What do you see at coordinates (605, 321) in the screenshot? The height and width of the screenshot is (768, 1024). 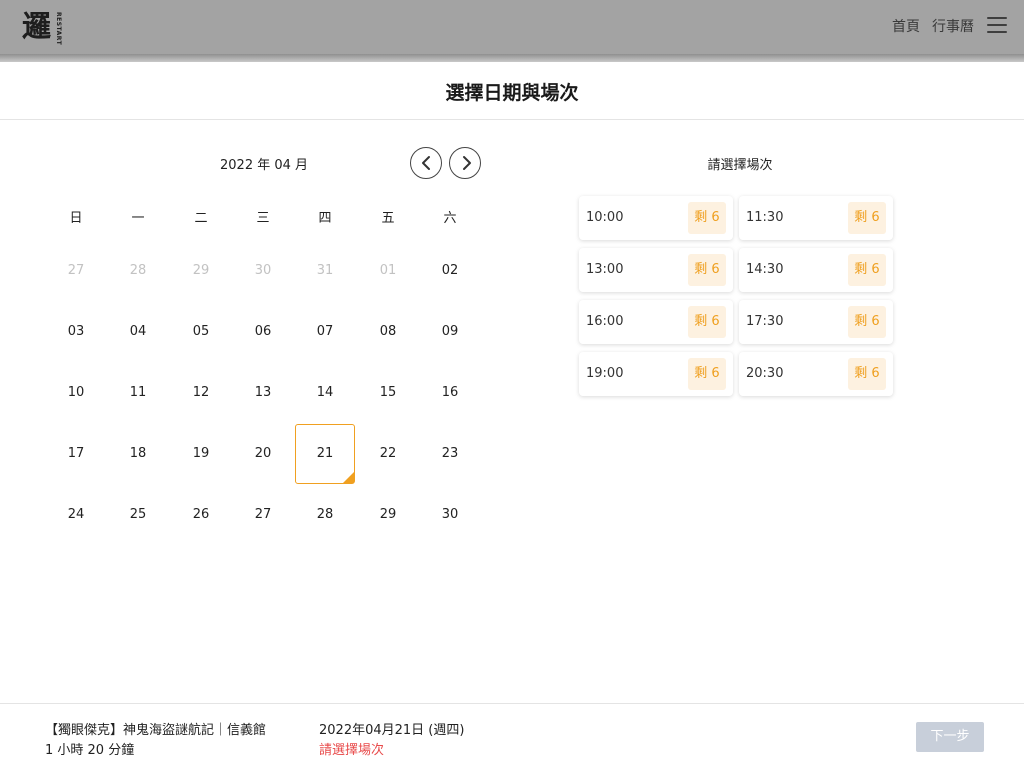 I see `session-time: 16:00` at bounding box center [605, 321].